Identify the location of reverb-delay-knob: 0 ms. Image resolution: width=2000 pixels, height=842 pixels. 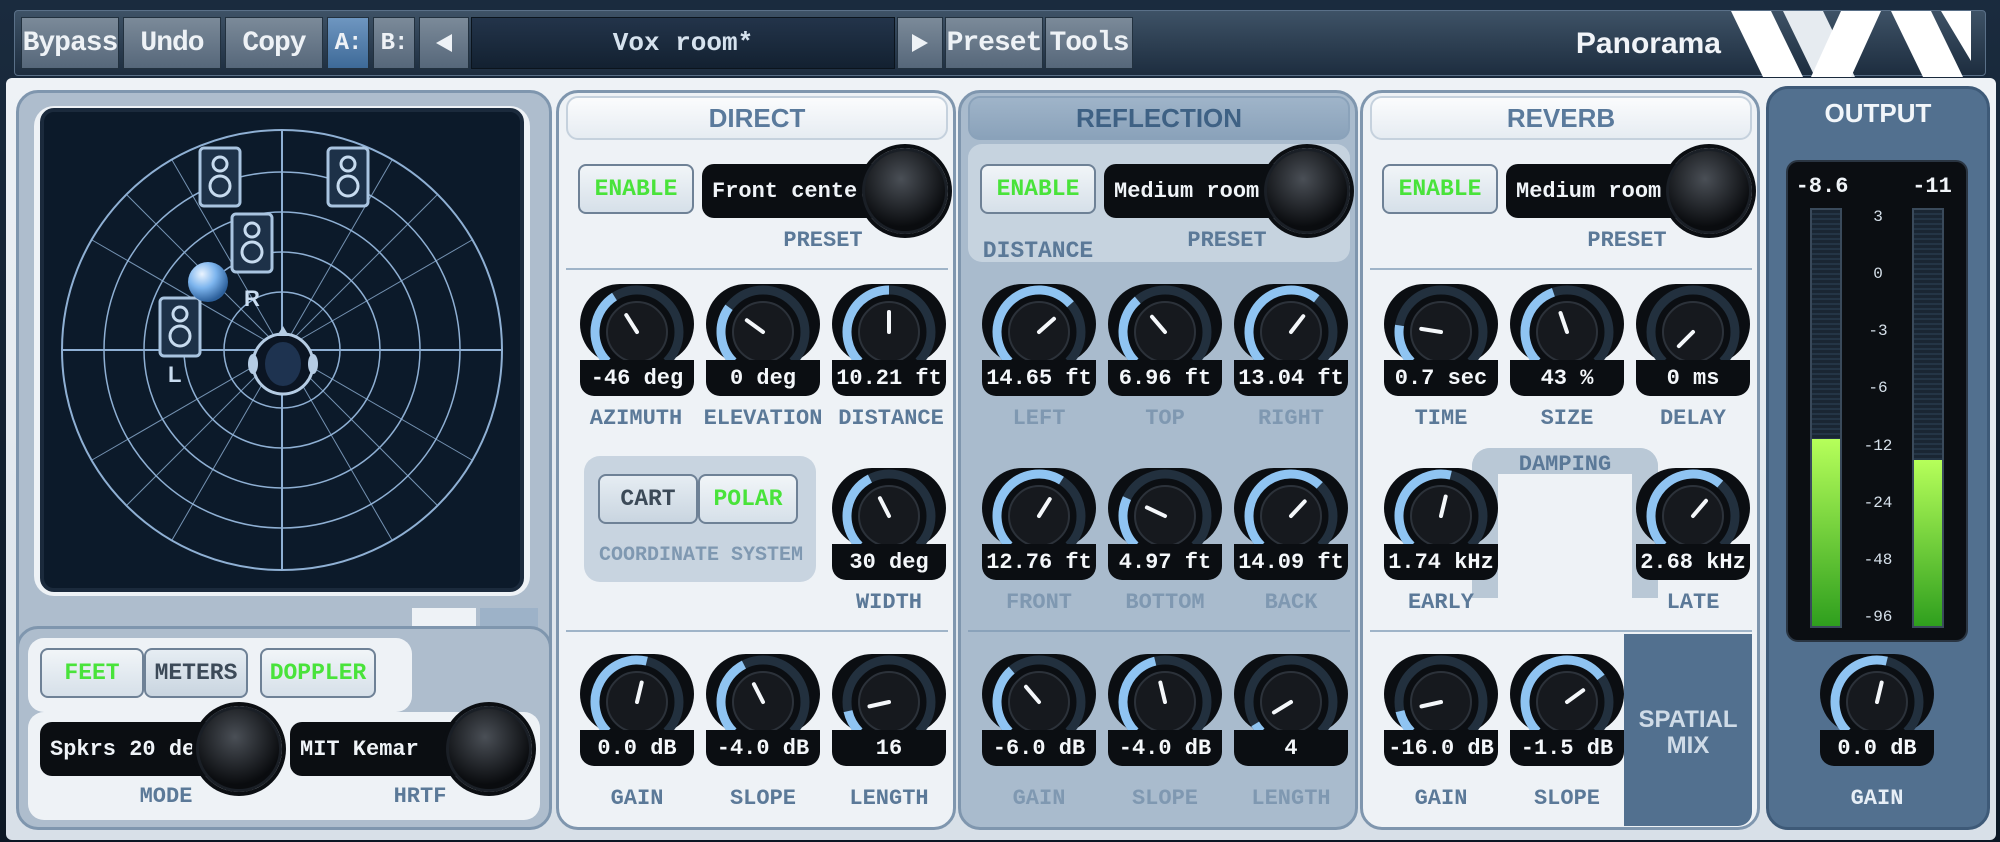
(1693, 343).